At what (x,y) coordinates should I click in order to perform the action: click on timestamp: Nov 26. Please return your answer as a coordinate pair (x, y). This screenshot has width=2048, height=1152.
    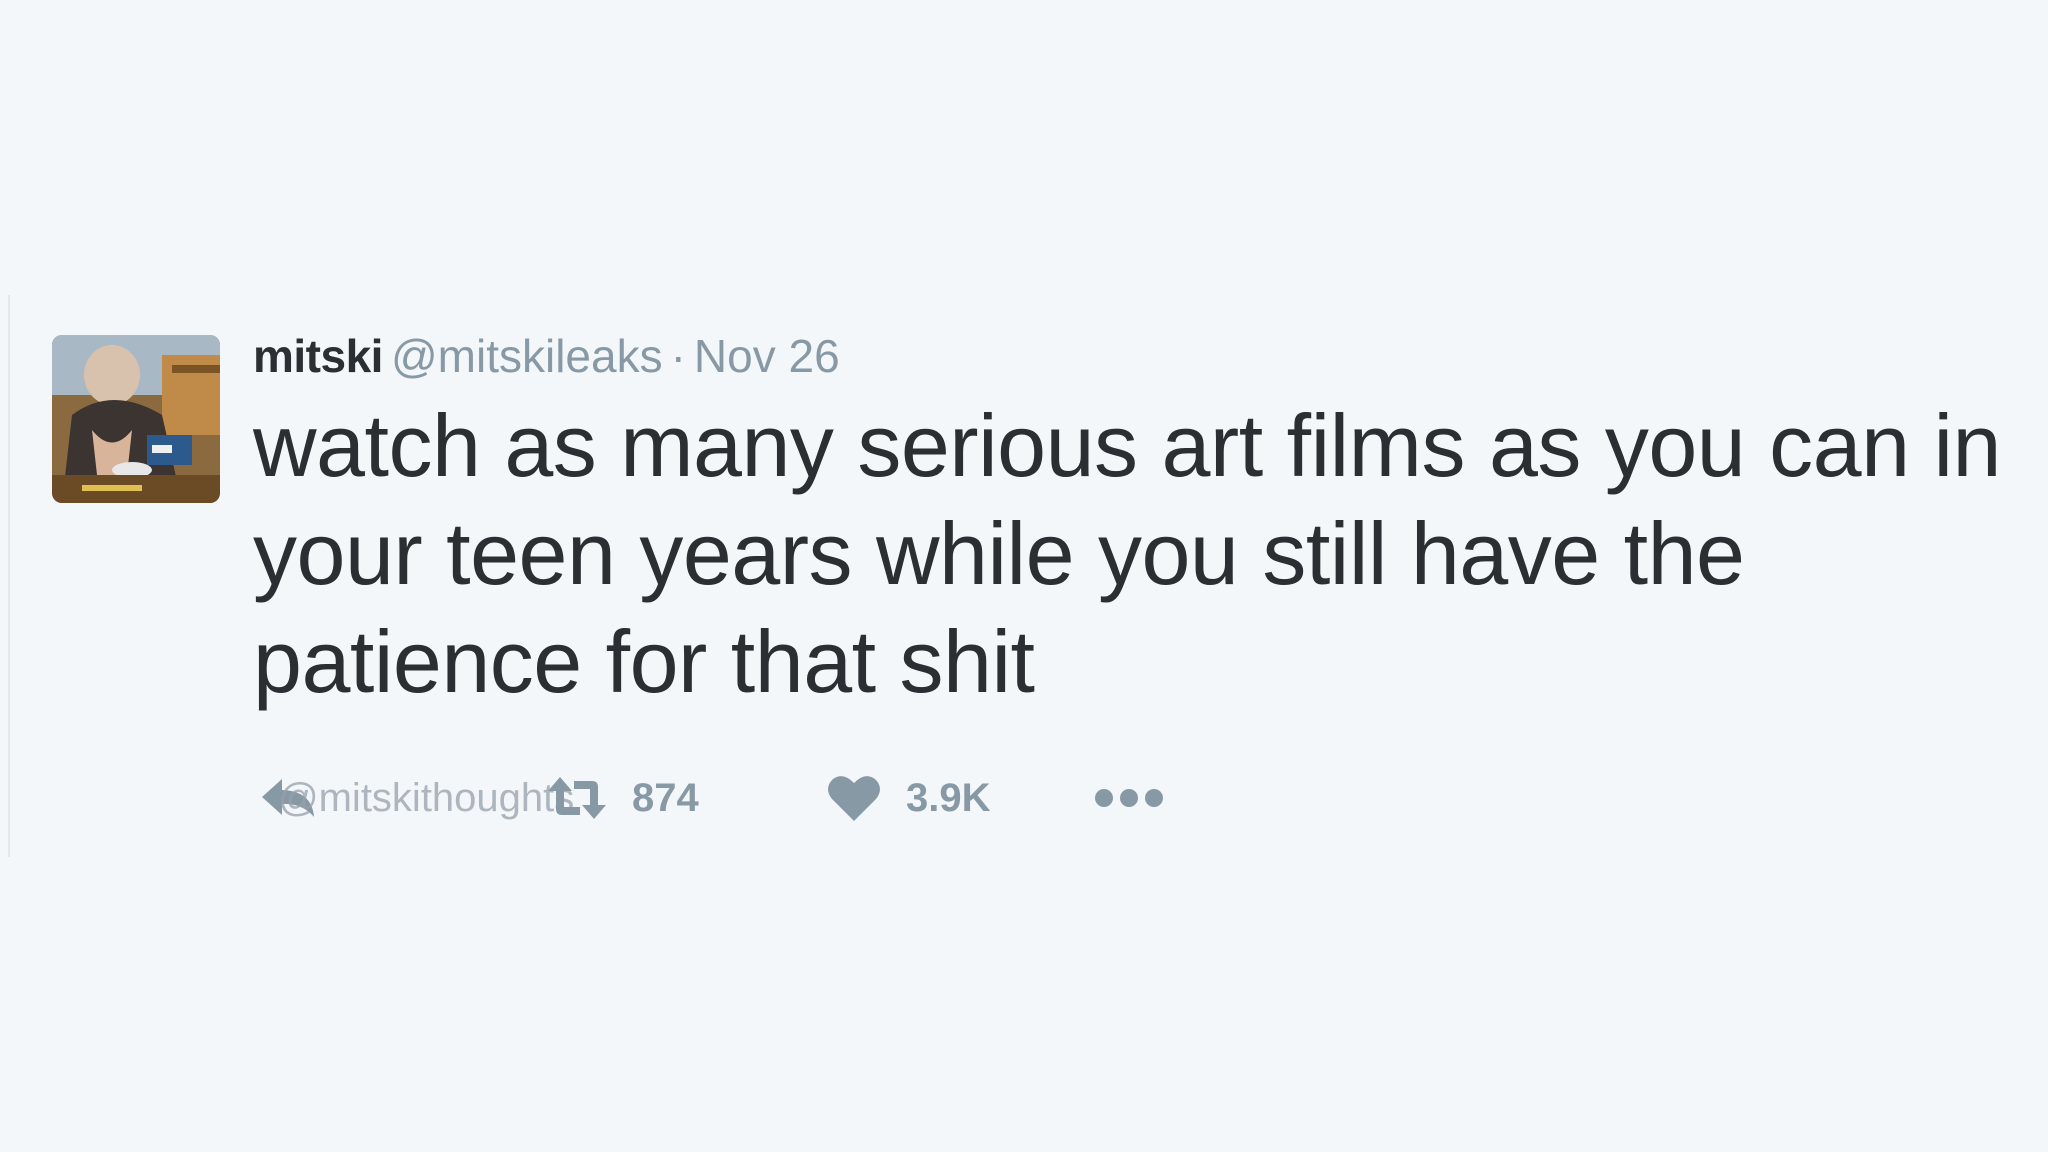
    Looking at the image, I should click on (767, 356).